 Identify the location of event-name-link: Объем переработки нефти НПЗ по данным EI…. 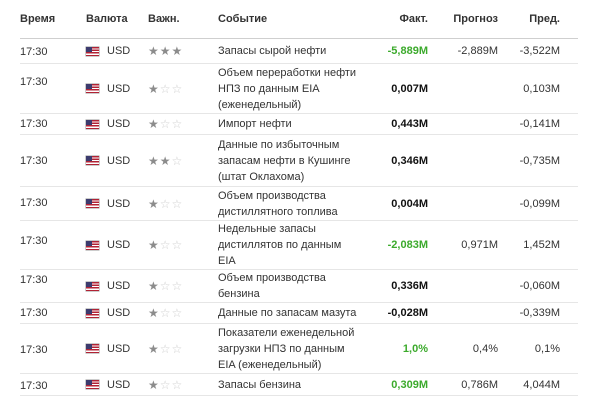
(293, 89).